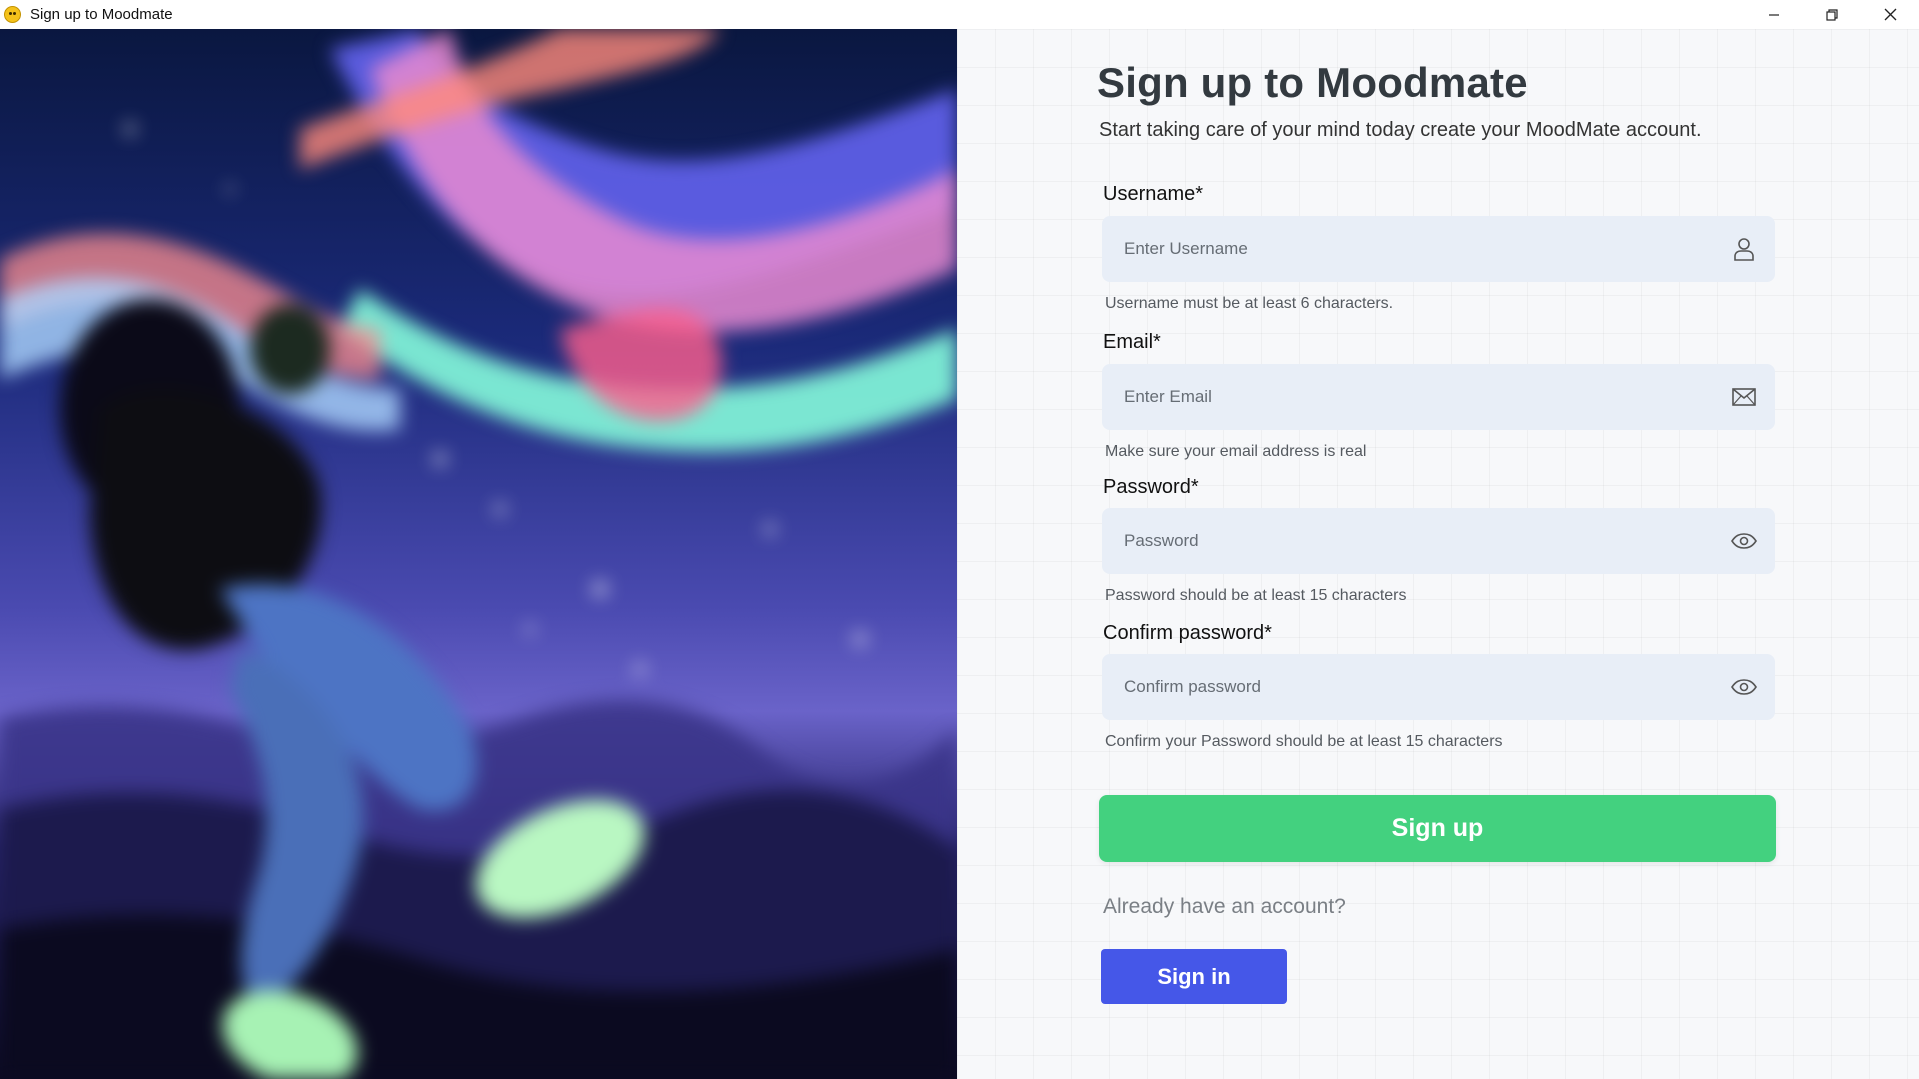 The width and height of the screenshot is (1919, 1079). Describe the element at coordinates (1744, 397) in the screenshot. I see `envelope-icon` at that location.